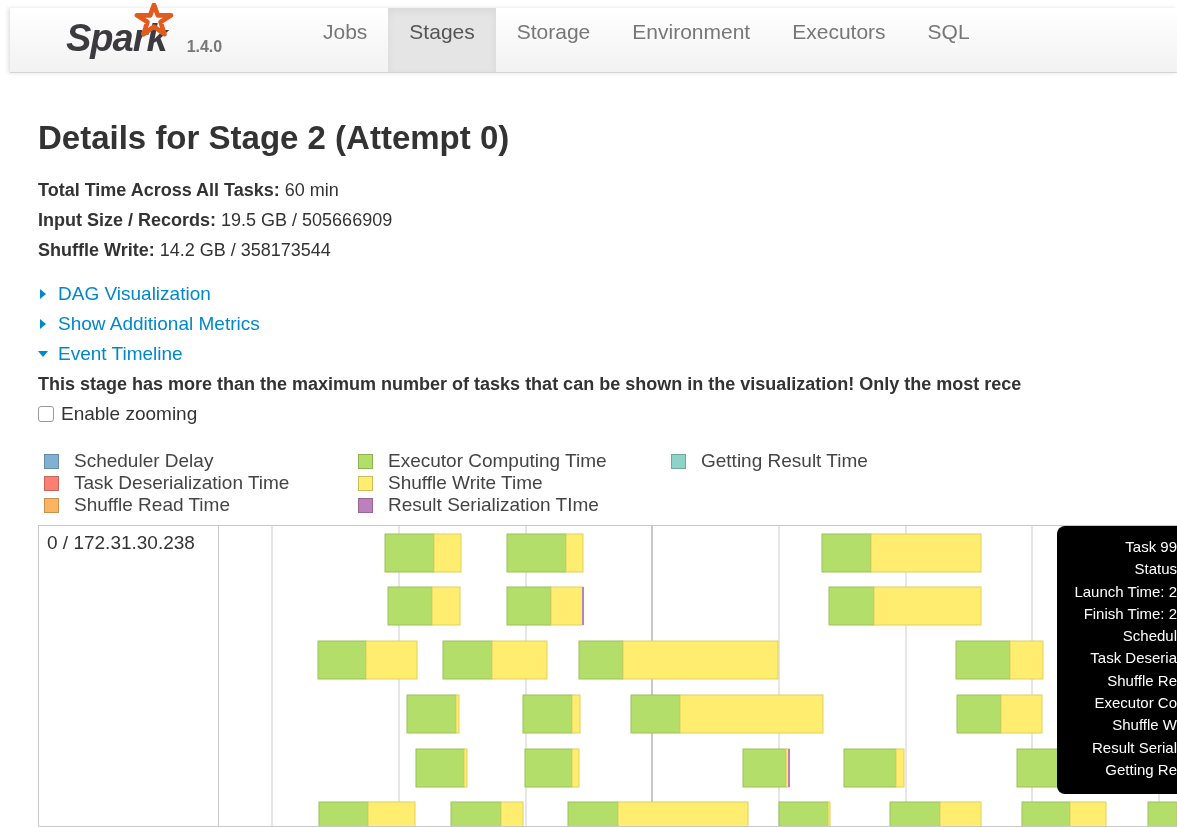 Image resolution: width=1177 pixels, height=827 pixels. What do you see at coordinates (152, 505) in the screenshot?
I see `legend-label: Shuffle Read Time` at bounding box center [152, 505].